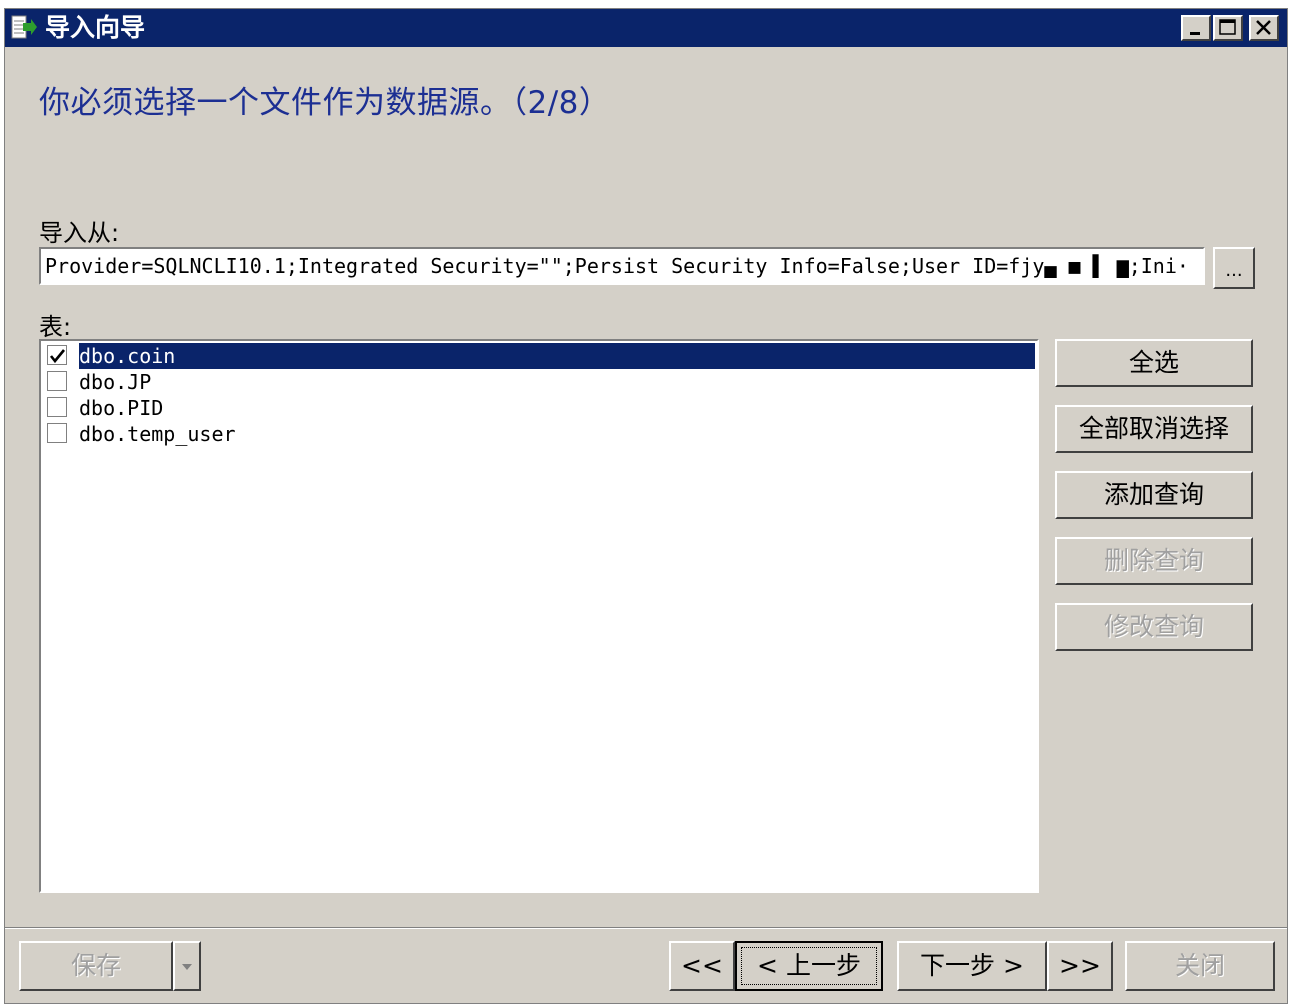 The image size is (1300, 1006). I want to click on list-item: dbo.PID, so click(539, 408).